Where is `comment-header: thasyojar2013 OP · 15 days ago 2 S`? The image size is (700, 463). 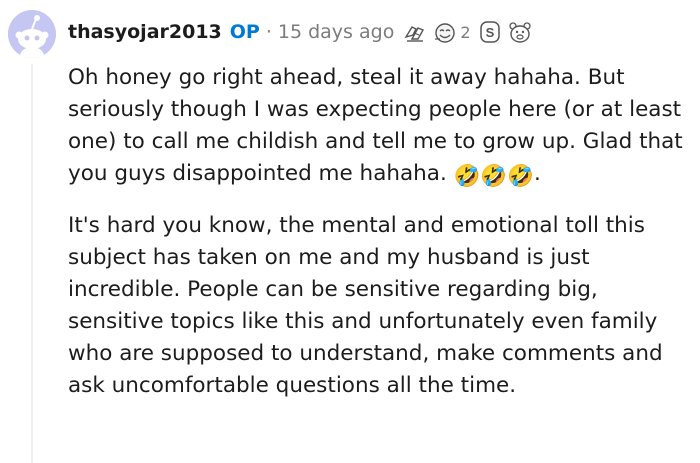 comment-header: thasyojar2013 OP · 15 days ago 2 S is located at coordinates (302, 32).